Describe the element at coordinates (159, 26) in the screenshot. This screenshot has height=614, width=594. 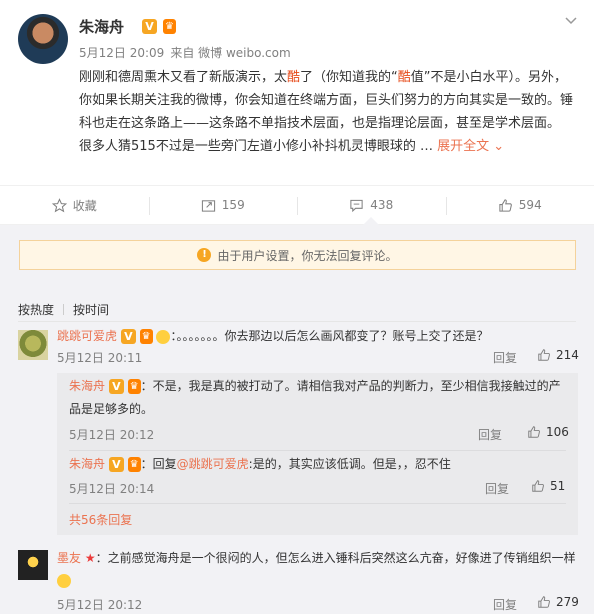
I see `author-badges: V ♛` at that location.